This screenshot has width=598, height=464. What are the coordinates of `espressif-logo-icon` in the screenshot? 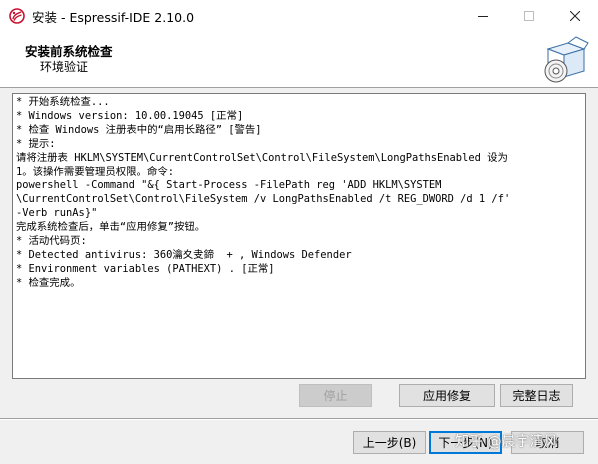 It's located at (17, 16).